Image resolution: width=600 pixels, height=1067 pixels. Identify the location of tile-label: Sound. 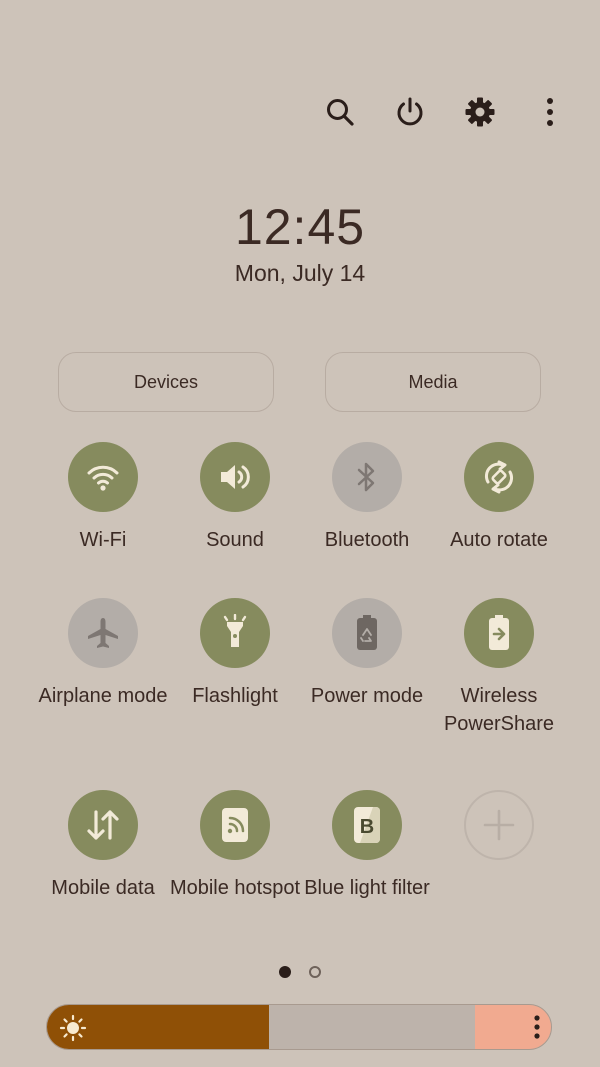
(235, 540).